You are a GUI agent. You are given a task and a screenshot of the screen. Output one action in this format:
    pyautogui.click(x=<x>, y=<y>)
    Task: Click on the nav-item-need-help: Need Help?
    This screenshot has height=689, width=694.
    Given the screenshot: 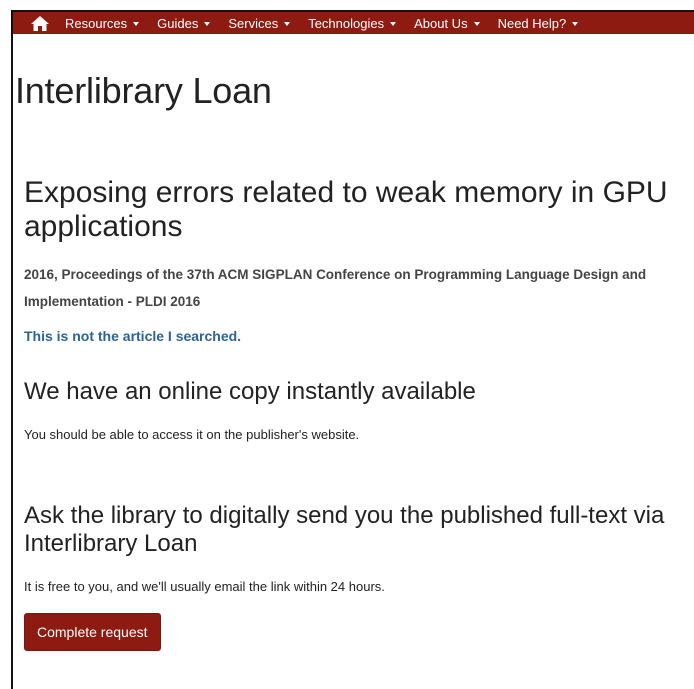 What is the action you would take?
    pyautogui.click(x=538, y=23)
    